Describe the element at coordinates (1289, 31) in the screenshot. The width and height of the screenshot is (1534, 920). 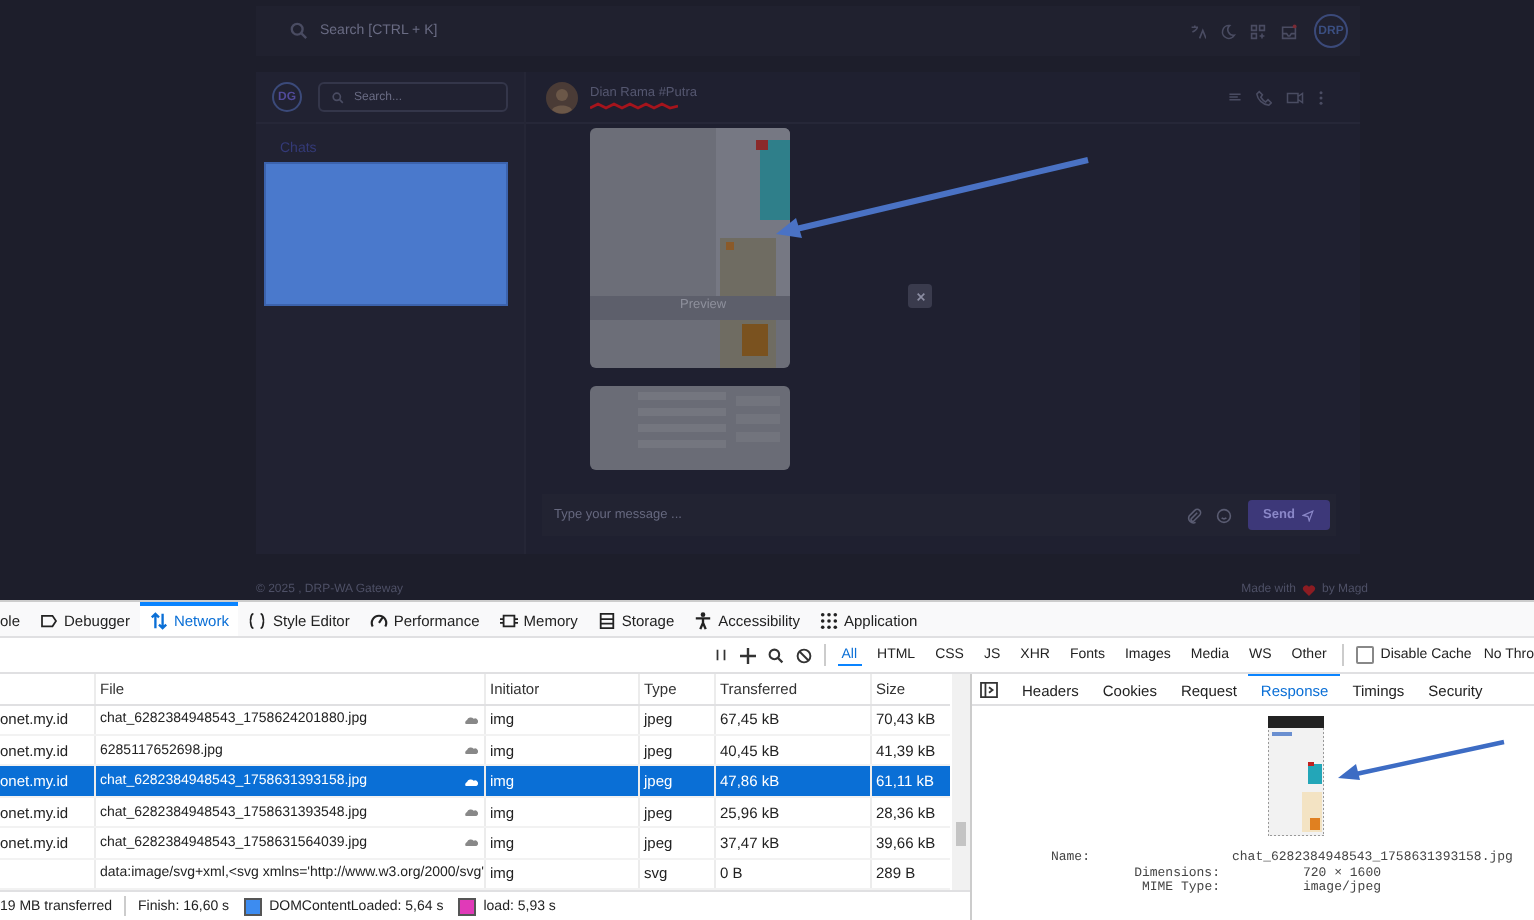
I see `inbox-icon` at that location.